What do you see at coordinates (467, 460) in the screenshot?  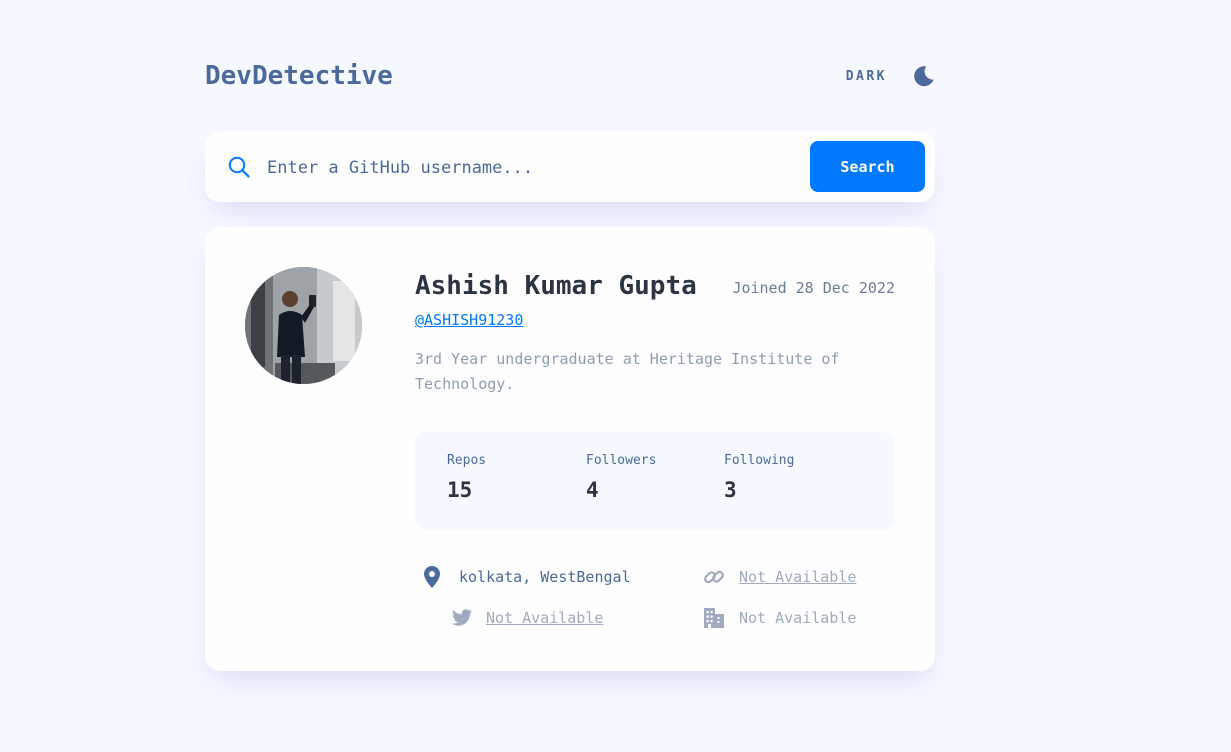 I see `stat-repos-label: Repos` at bounding box center [467, 460].